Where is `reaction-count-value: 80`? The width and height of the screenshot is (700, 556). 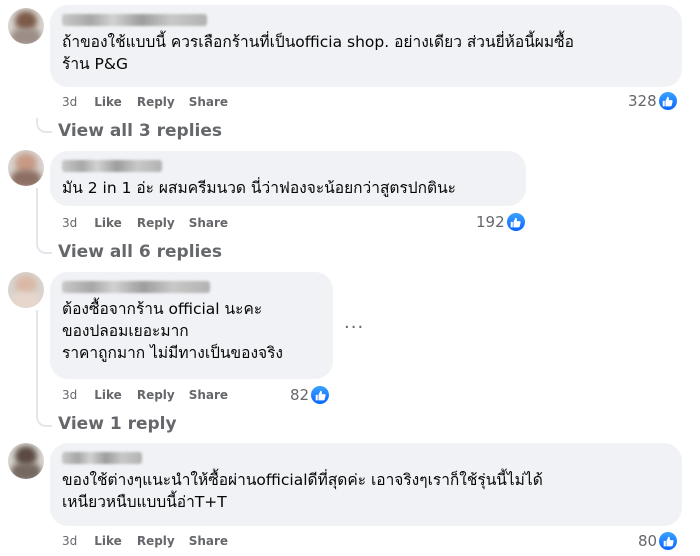
reaction-count-value: 80 is located at coordinates (648, 541).